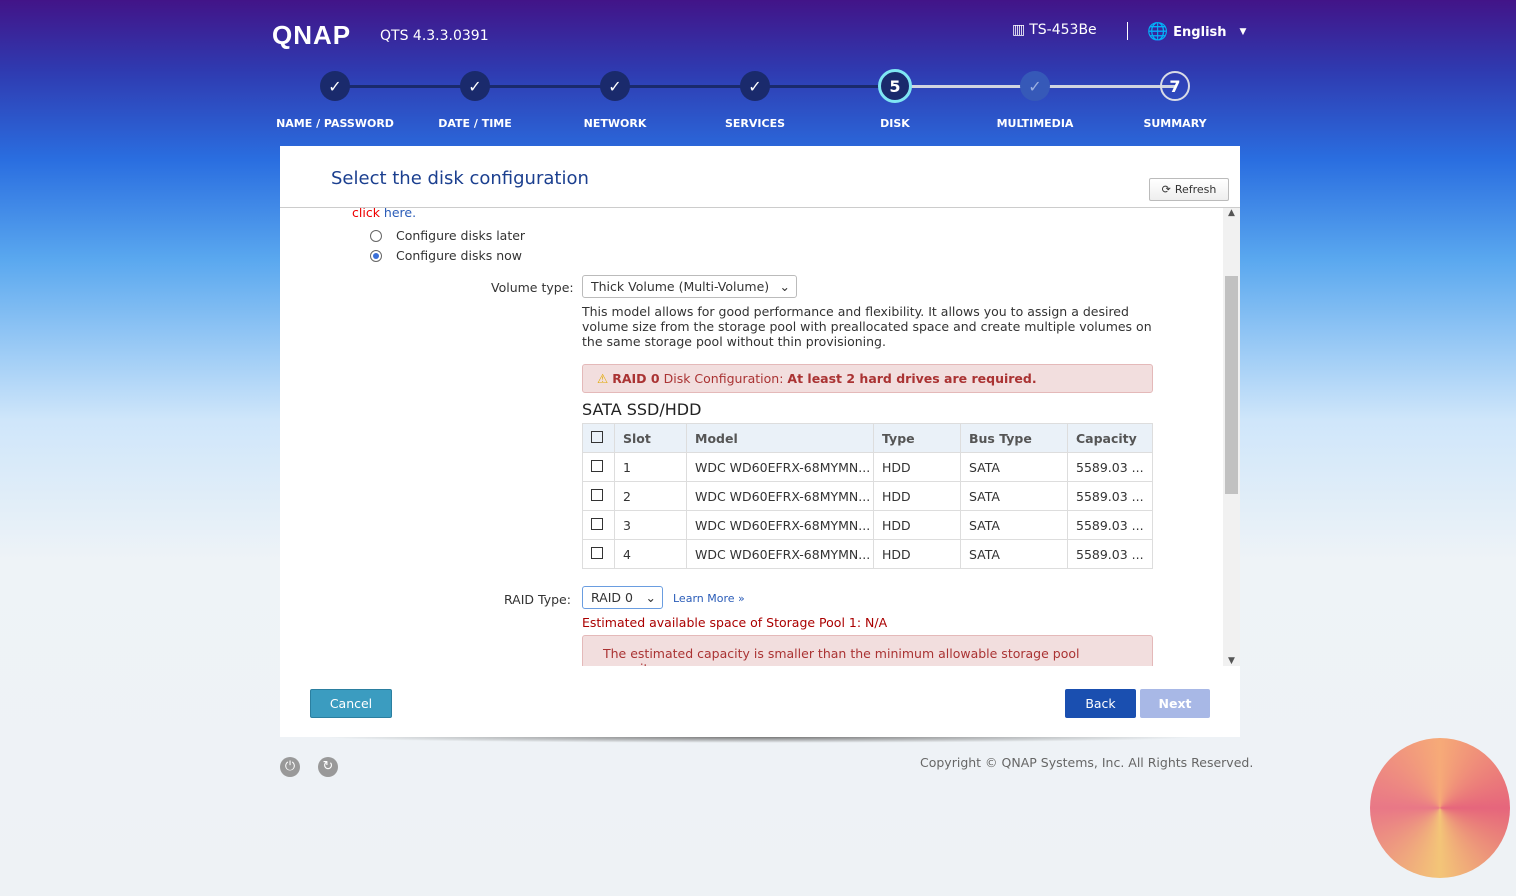 The width and height of the screenshot is (1516, 896). I want to click on refresh-icon: ⟳, so click(1166, 189).